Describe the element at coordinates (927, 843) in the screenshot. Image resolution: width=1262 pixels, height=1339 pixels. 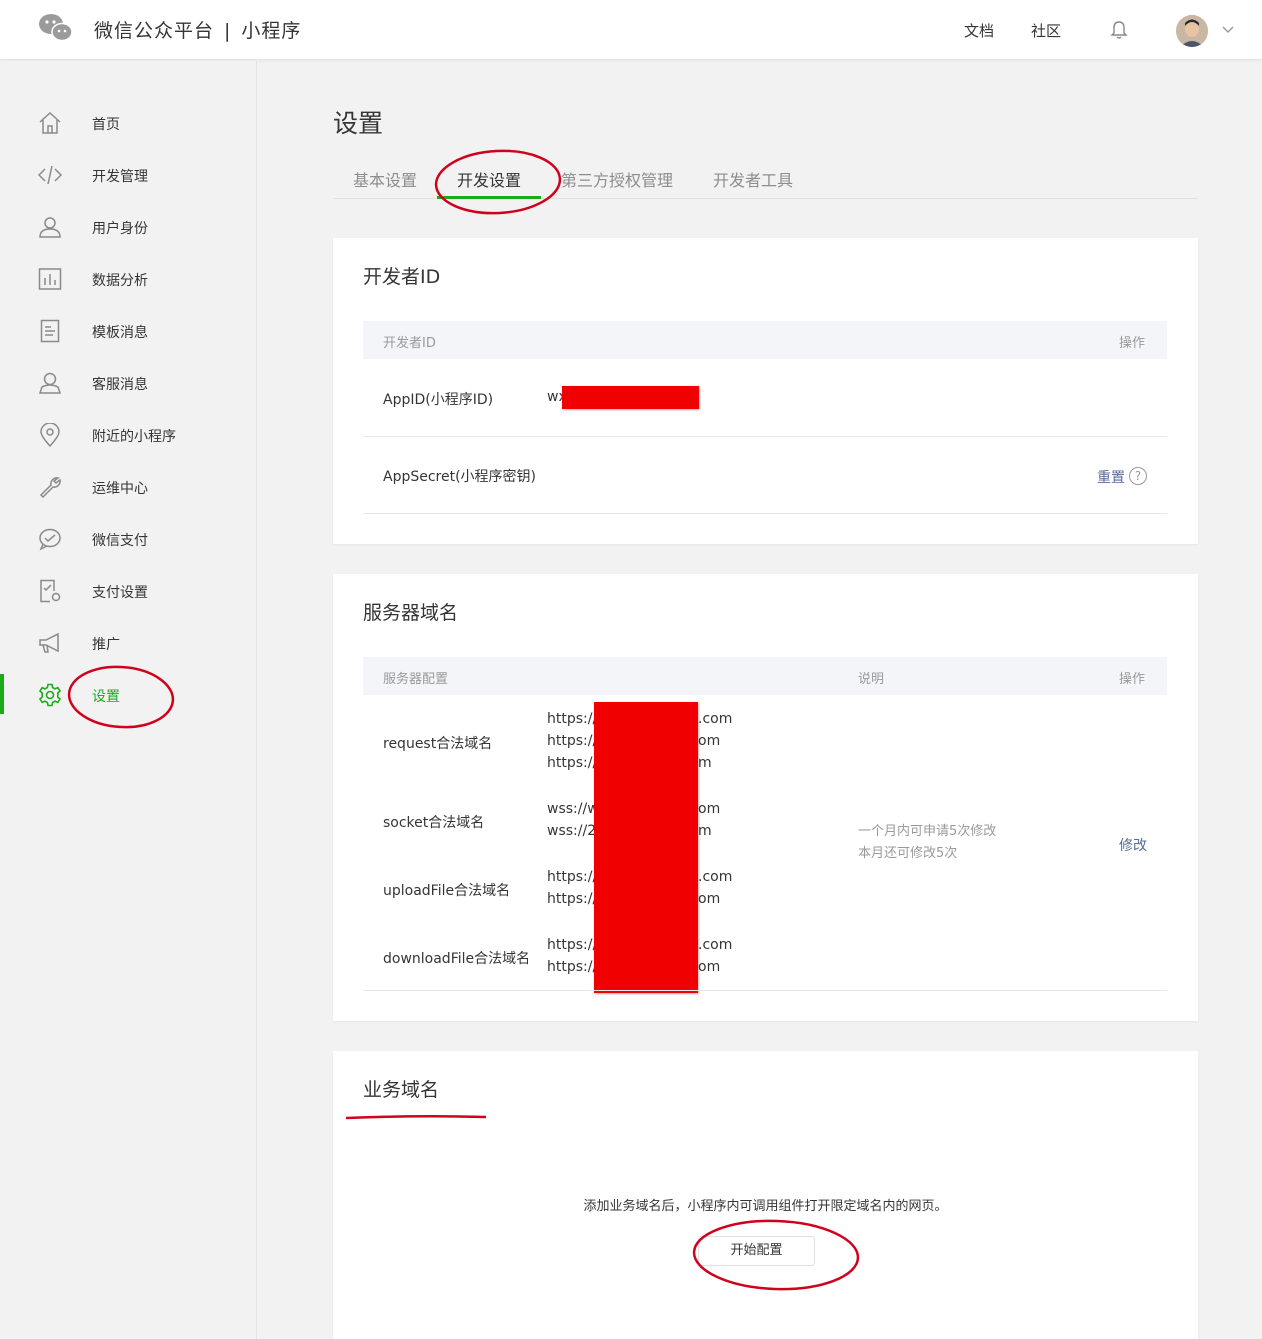
I see `modify-limit-text: 一个月内可申请5次修改 本月还可修改5次` at that location.